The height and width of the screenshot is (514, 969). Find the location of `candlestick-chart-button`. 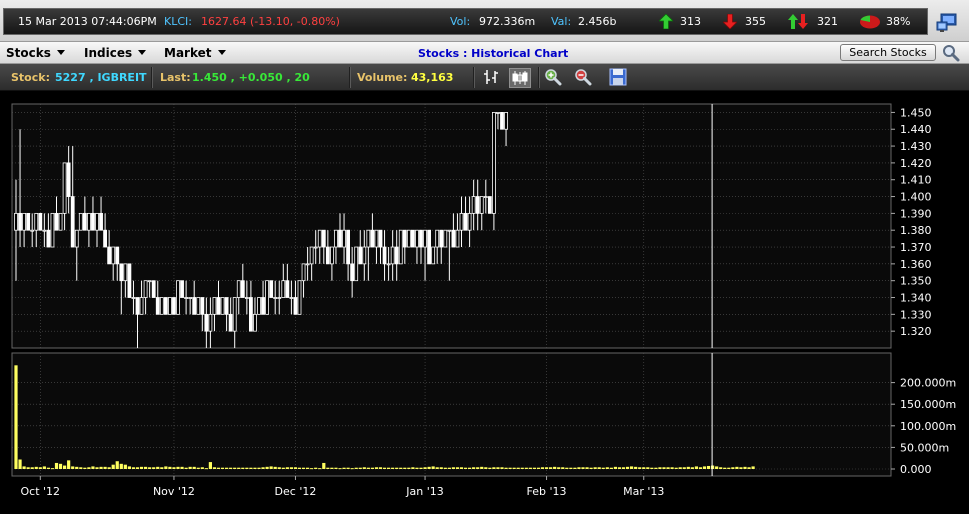

candlestick-chart-button is located at coordinates (520, 78).